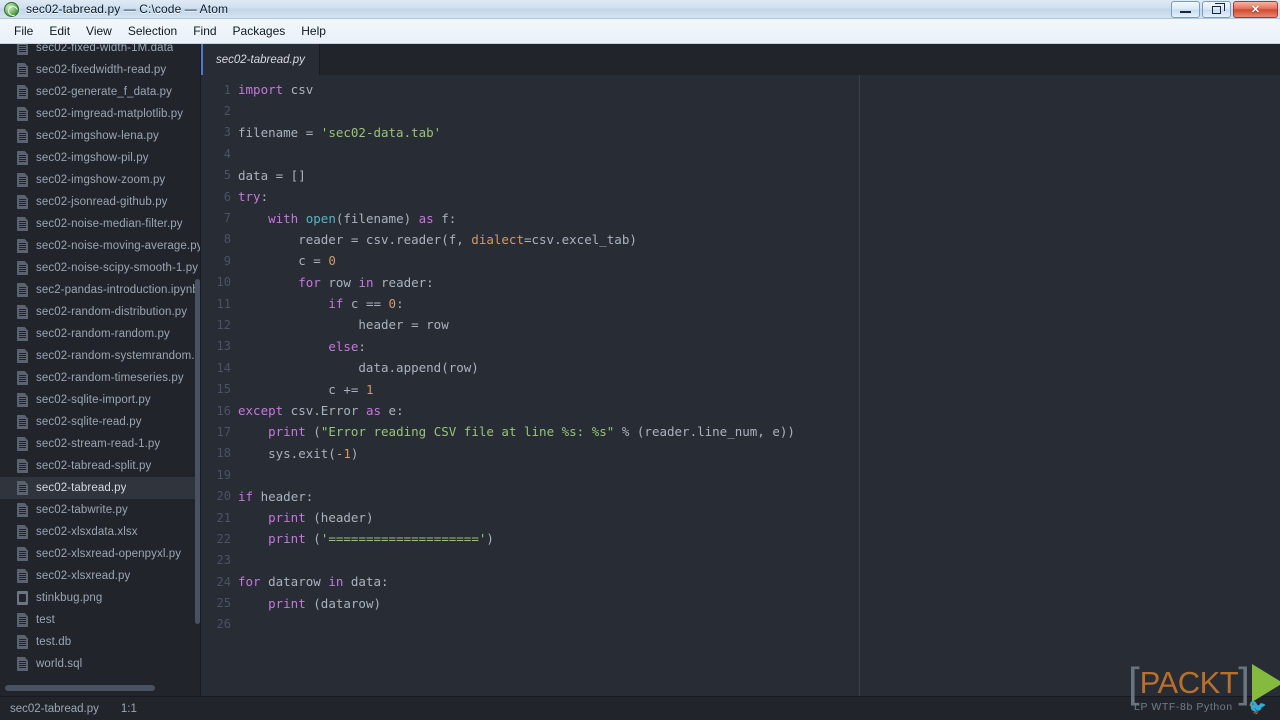 This screenshot has width=1280, height=720. Describe the element at coordinates (246, 496) in the screenshot. I see `code-token: if` at that location.